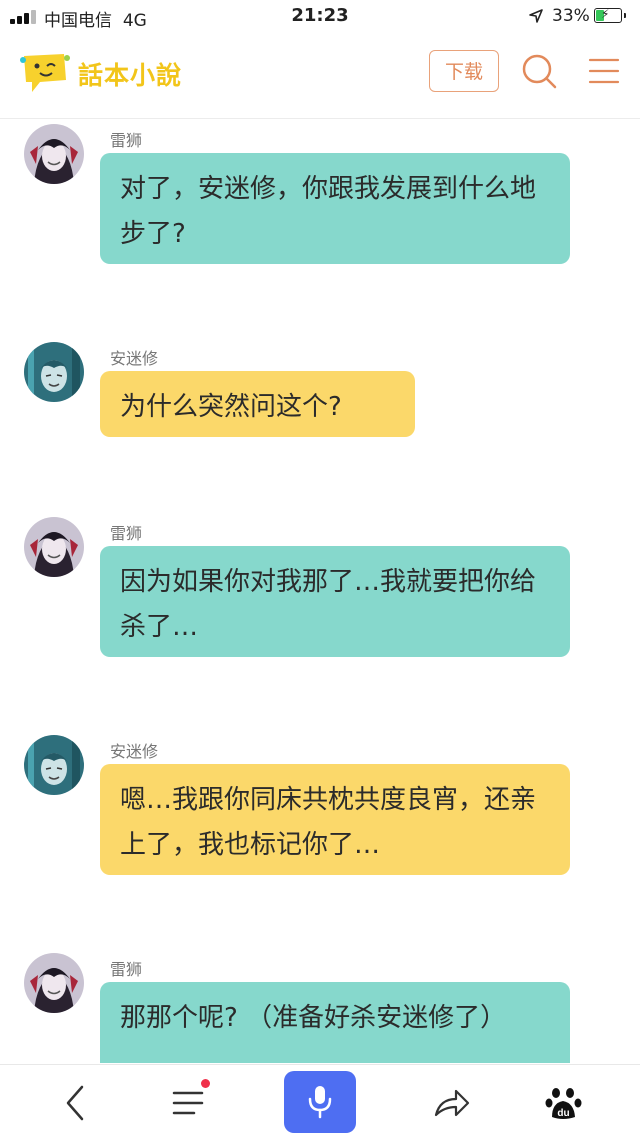 The width and height of the screenshot is (640, 1139). What do you see at coordinates (564, 1103) in the screenshot?
I see `baidu-paw-icon: du` at bounding box center [564, 1103].